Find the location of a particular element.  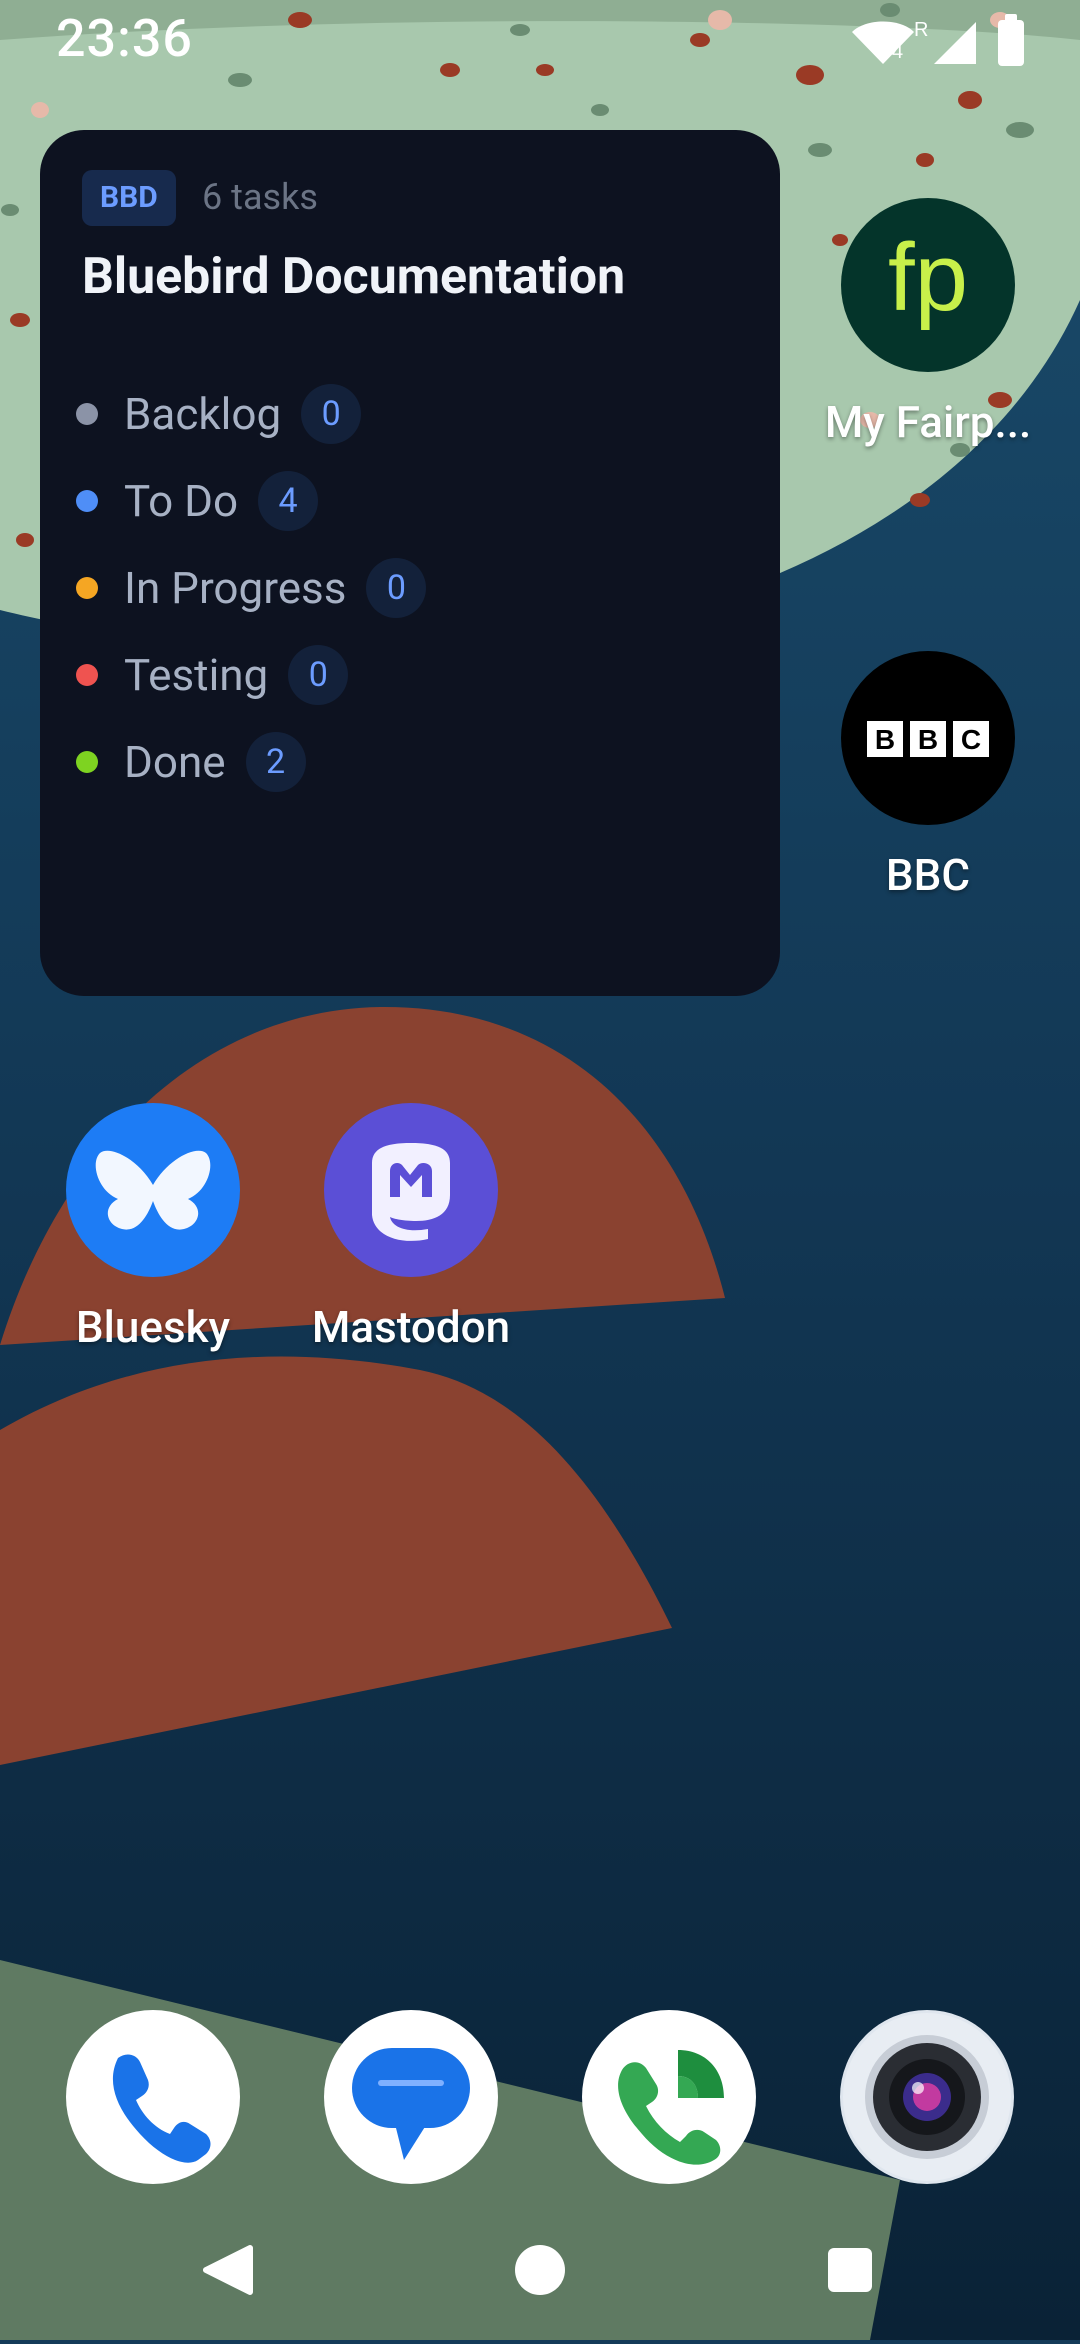

status-row-done: Done 2 is located at coordinates (251, 761).